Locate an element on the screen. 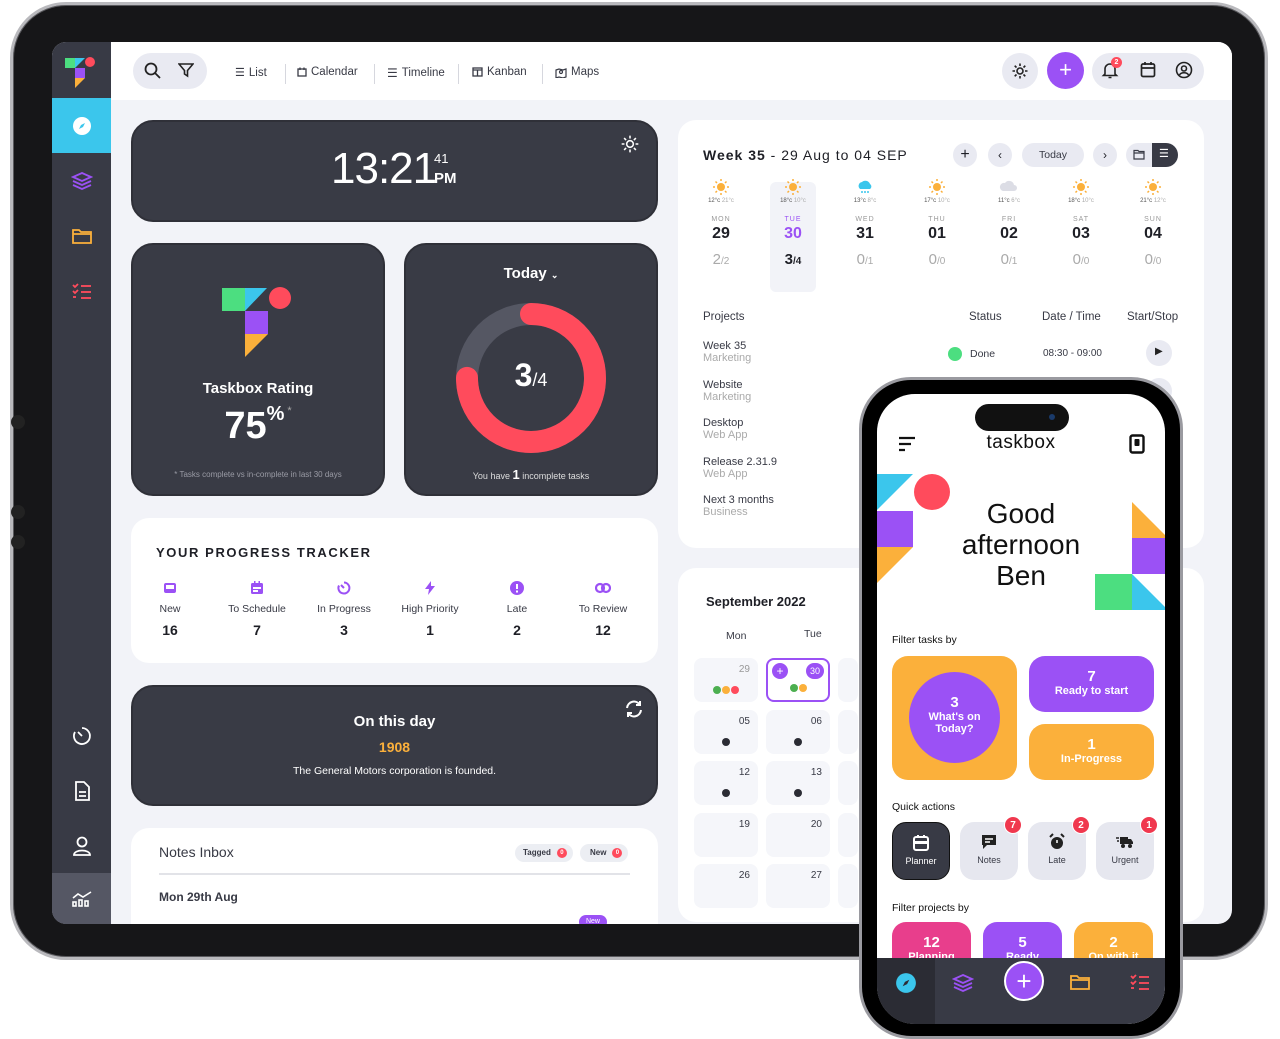 This screenshot has width=1280, height=1039. compass-icon is located at coordinates (81, 125).